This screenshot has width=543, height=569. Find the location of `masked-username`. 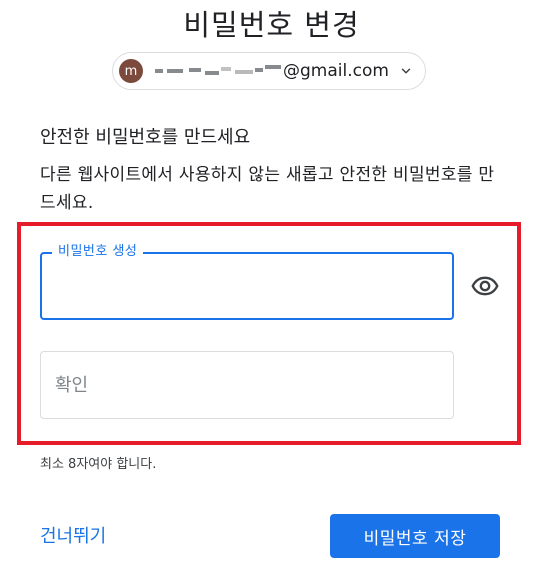

masked-username is located at coordinates (219, 71).